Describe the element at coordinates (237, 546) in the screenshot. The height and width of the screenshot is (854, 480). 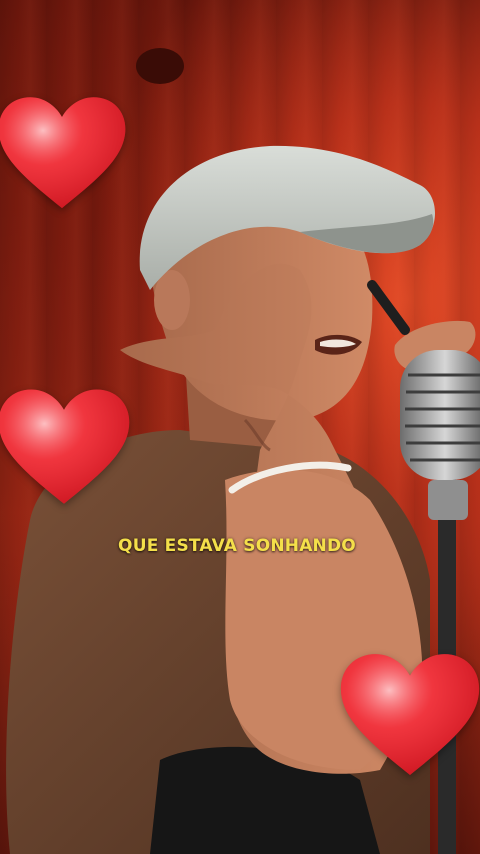
I see `lyric-text: QUE ESTAVA SONHANDO` at that location.